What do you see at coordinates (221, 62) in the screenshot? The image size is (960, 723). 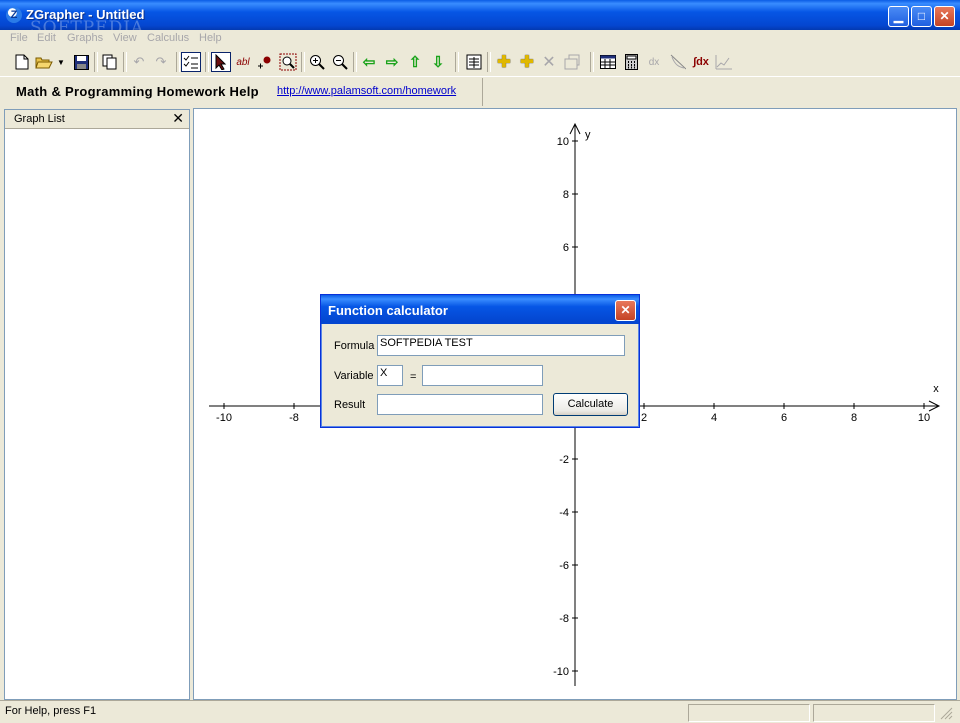 I see `pointer-icon` at bounding box center [221, 62].